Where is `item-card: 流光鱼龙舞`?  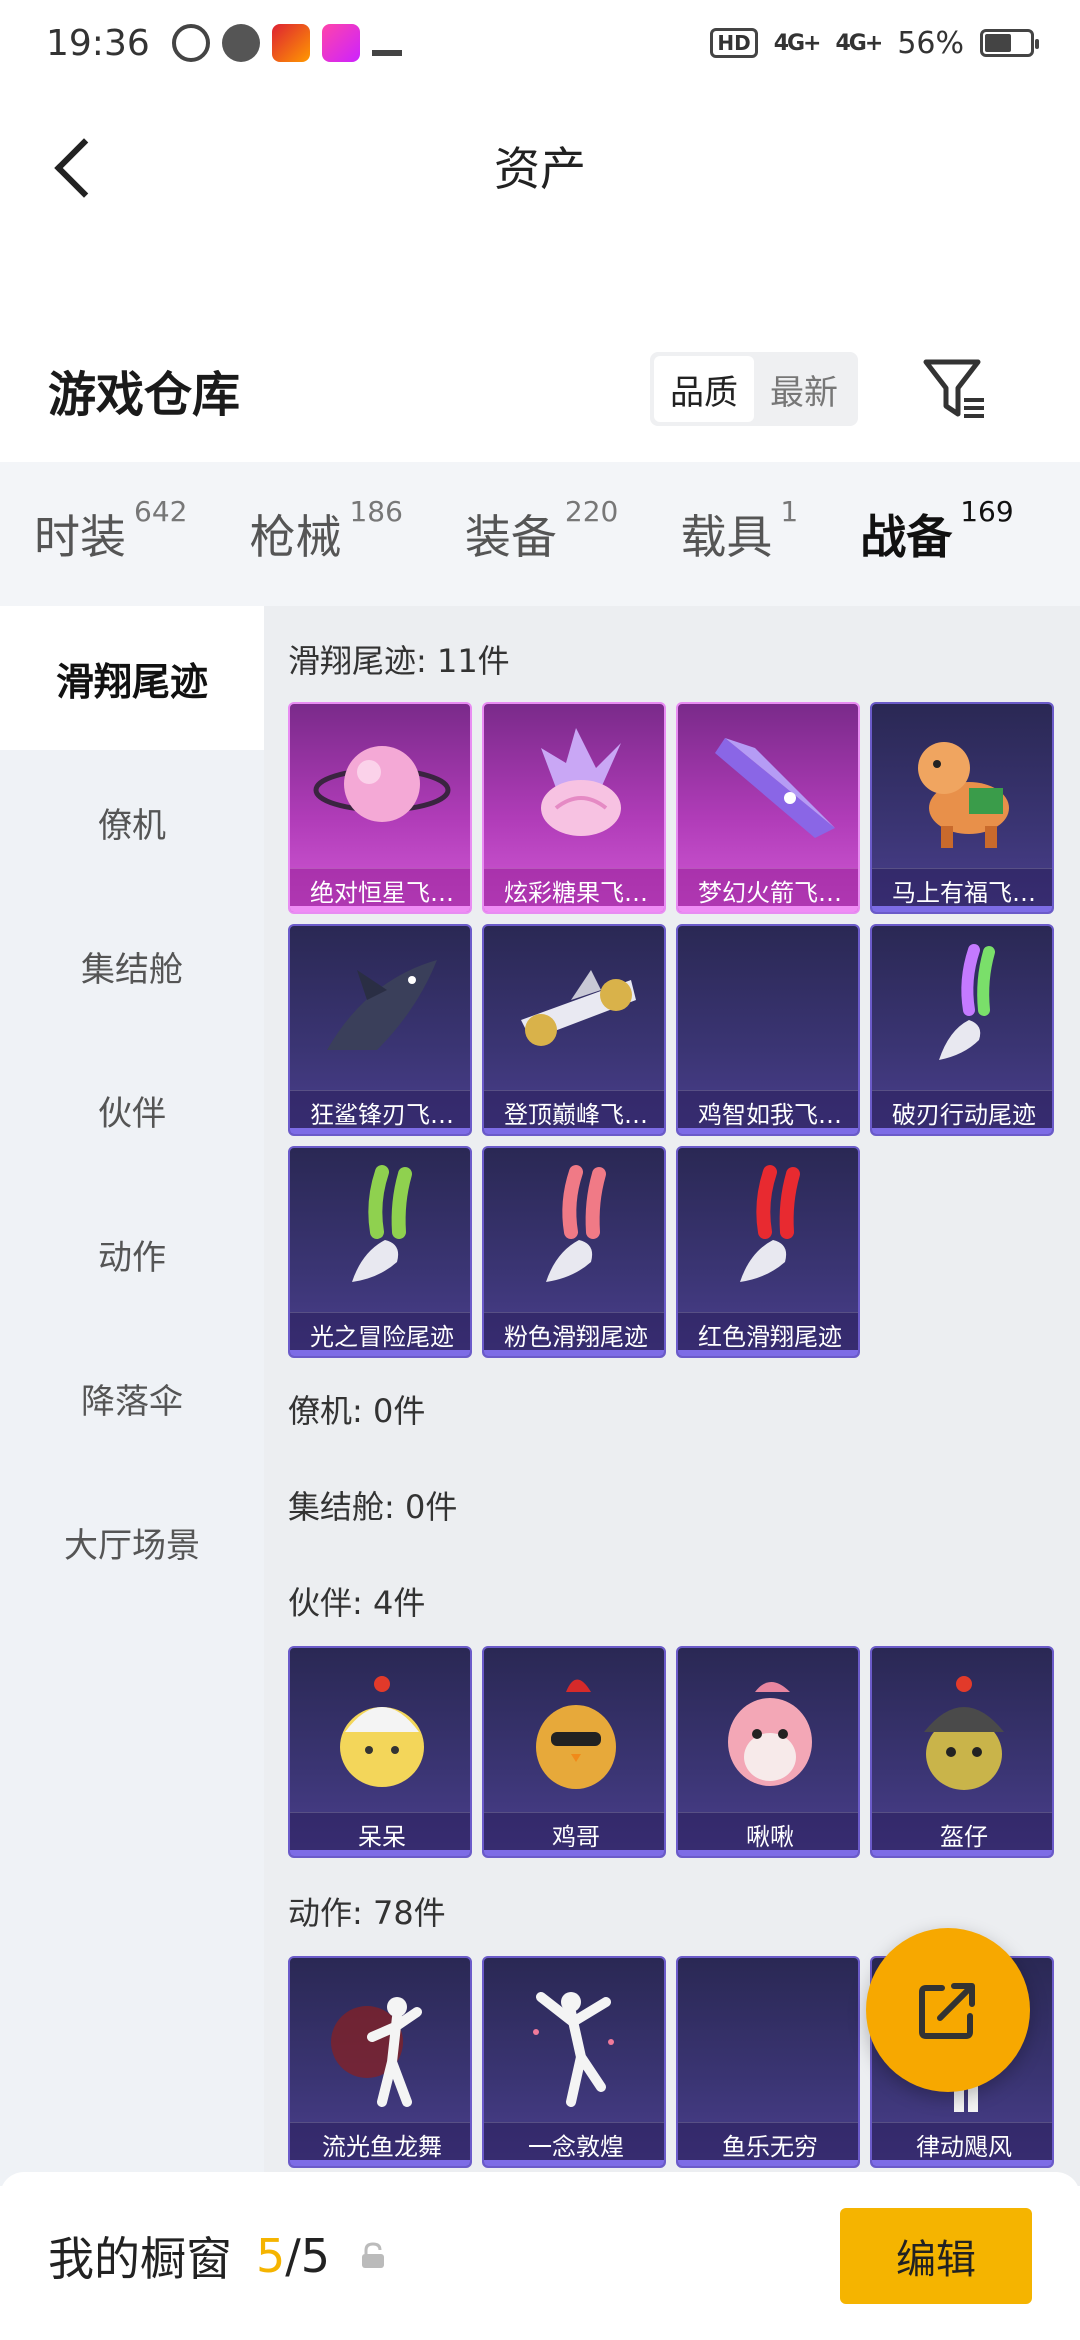 item-card: 流光鱼龙舞 is located at coordinates (380, 2062).